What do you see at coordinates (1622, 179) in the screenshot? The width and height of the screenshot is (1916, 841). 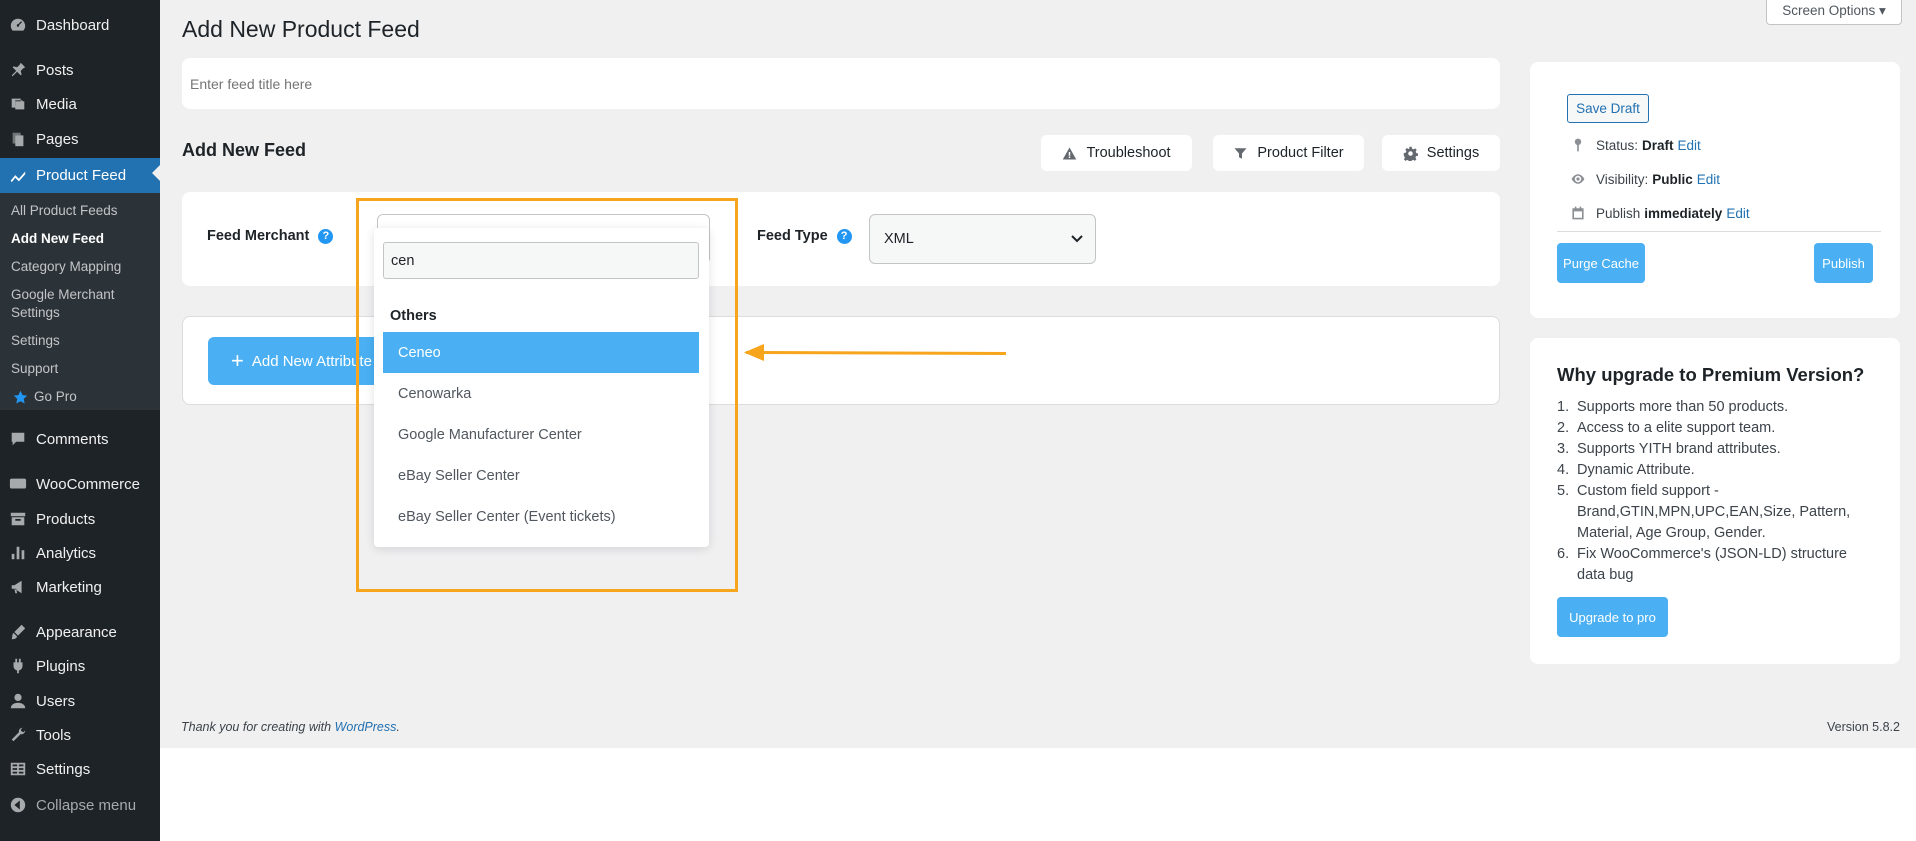 I see `visibility-label: Visibility:` at bounding box center [1622, 179].